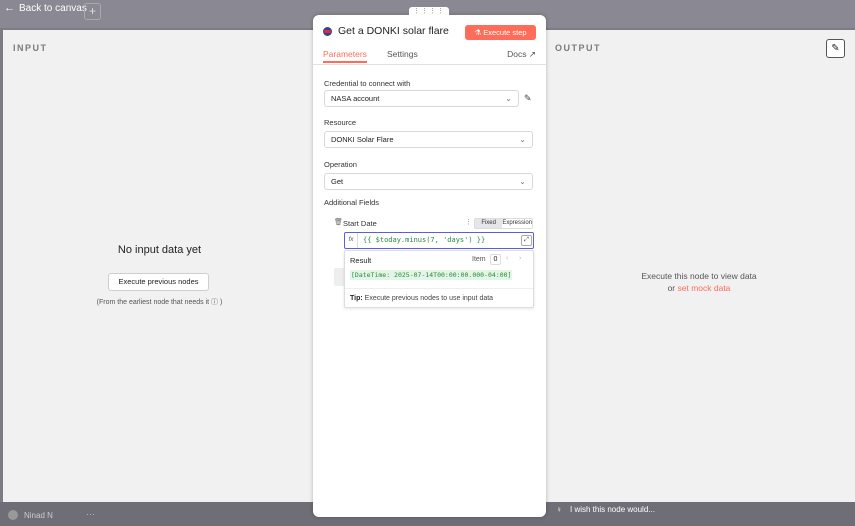 This screenshot has width=855, height=526. What do you see at coordinates (528, 98) in the screenshot?
I see `edit-credential-icon: ✎` at bounding box center [528, 98].